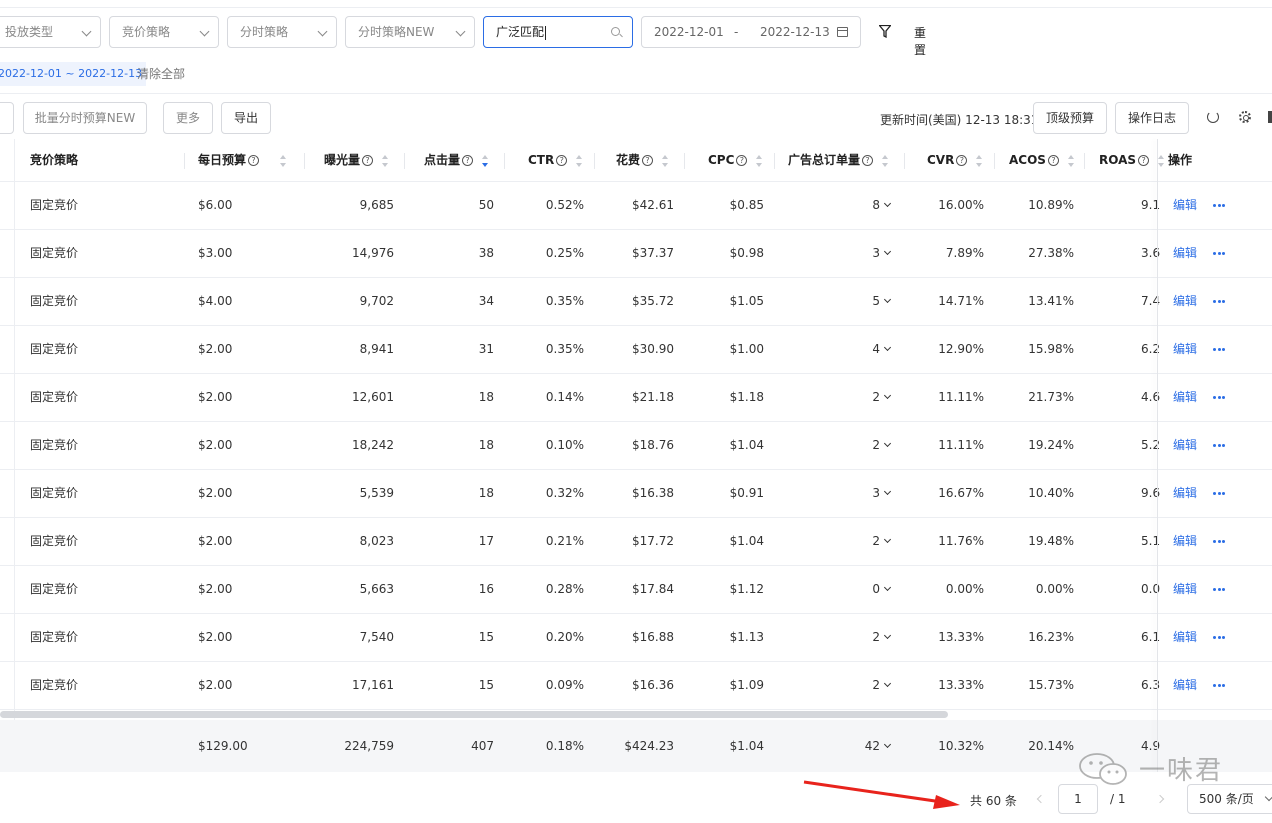 The height and width of the screenshot is (823, 1272). What do you see at coordinates (920, 41) in the screenshot?
I see `reset-button: 重置` at bounding box center [920, 41].